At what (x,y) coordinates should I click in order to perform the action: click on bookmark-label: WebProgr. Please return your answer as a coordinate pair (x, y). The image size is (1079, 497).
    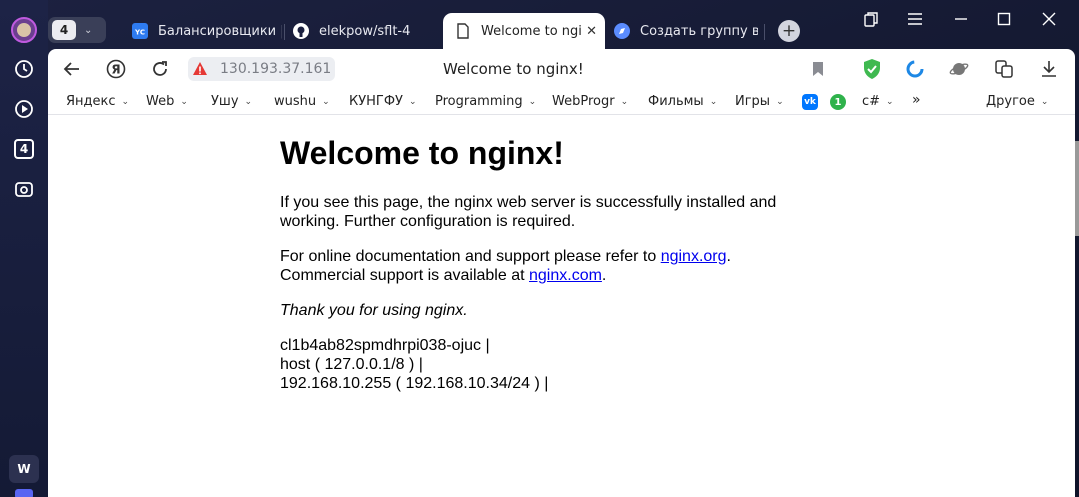
    Looking at the image, I should click on (583, 101).